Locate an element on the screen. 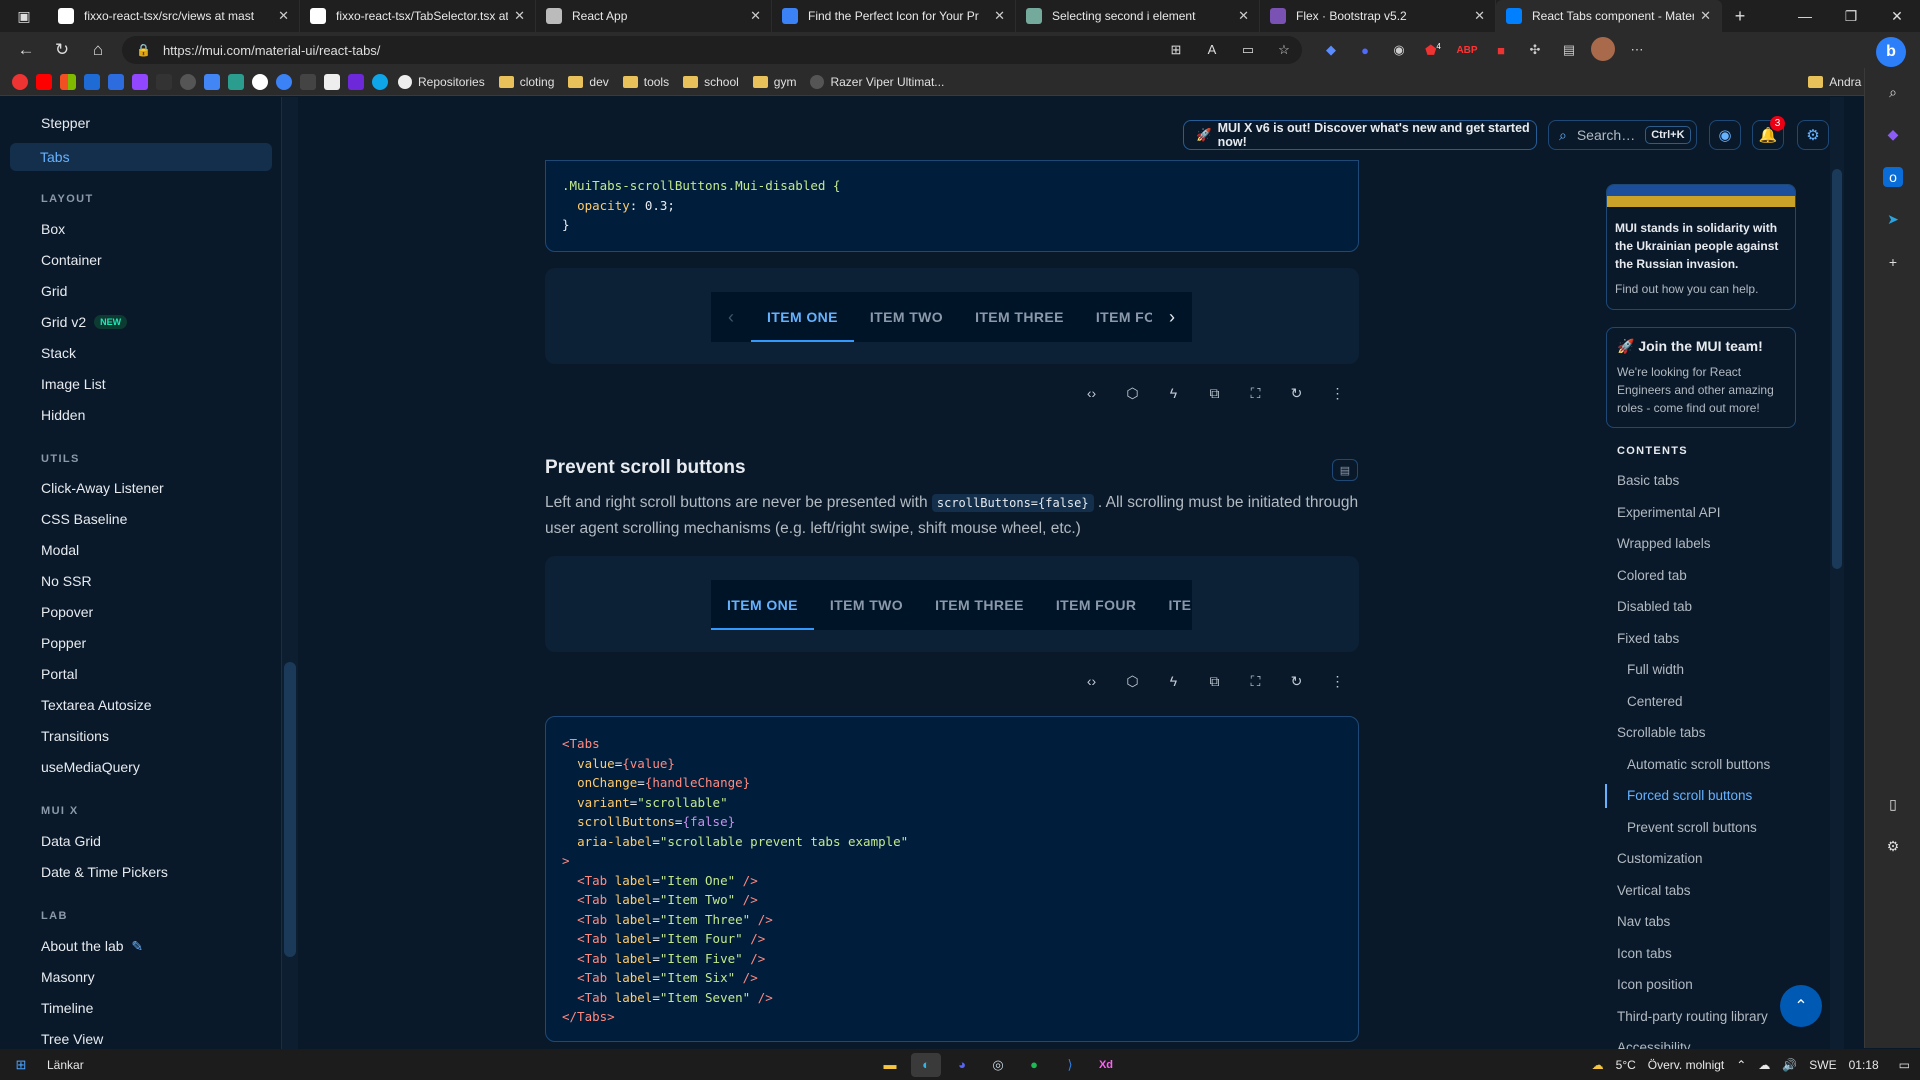 The width and height of the screenshot is (1920, 1080). new-tab-button: + is located at coordinates (1740, 16).